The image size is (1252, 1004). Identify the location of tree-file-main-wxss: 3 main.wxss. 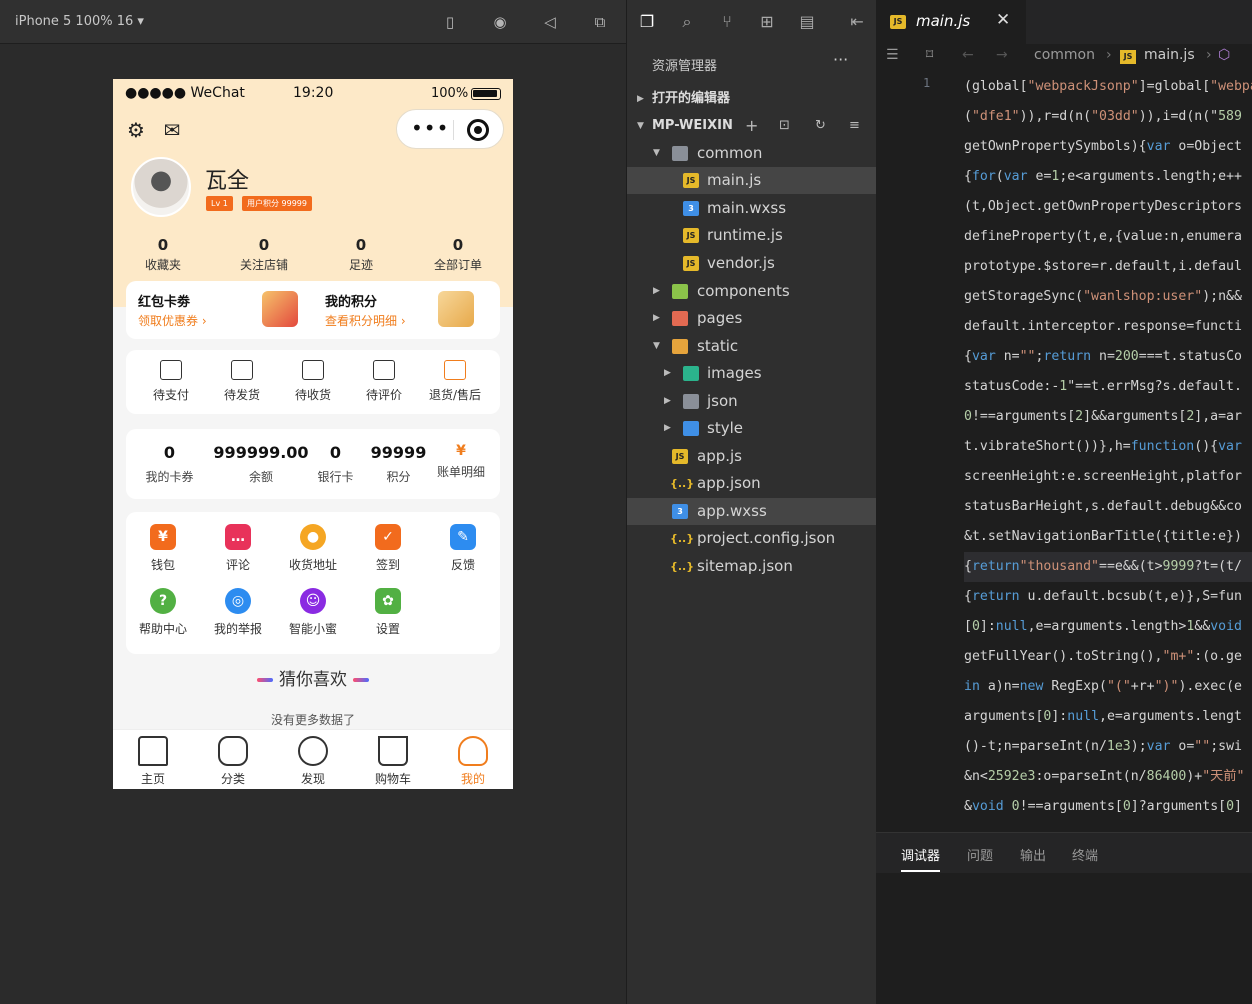
(752, 208).